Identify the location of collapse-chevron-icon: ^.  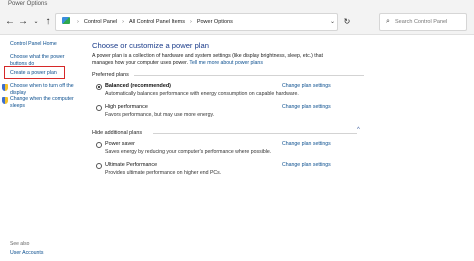
(358, 130).